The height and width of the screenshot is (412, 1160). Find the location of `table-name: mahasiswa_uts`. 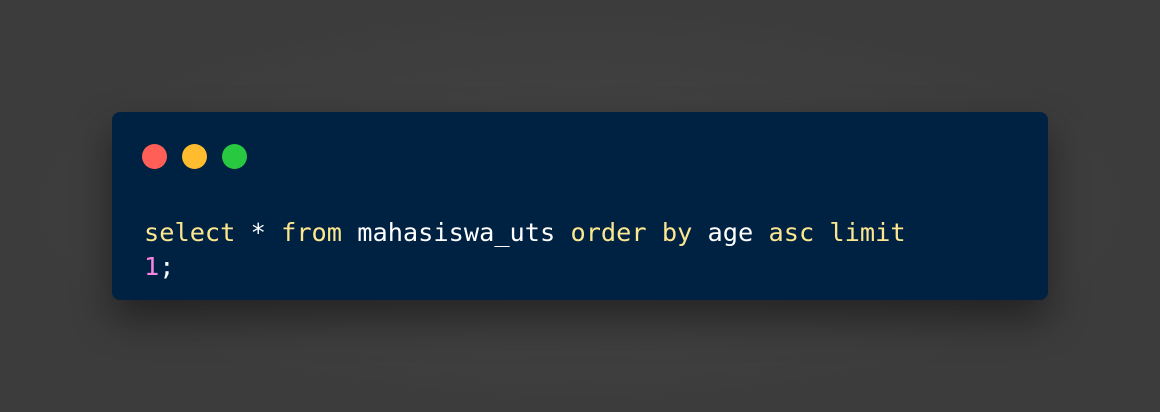

table-name: mahasiswa_uts is located at coordinates (456, 232).